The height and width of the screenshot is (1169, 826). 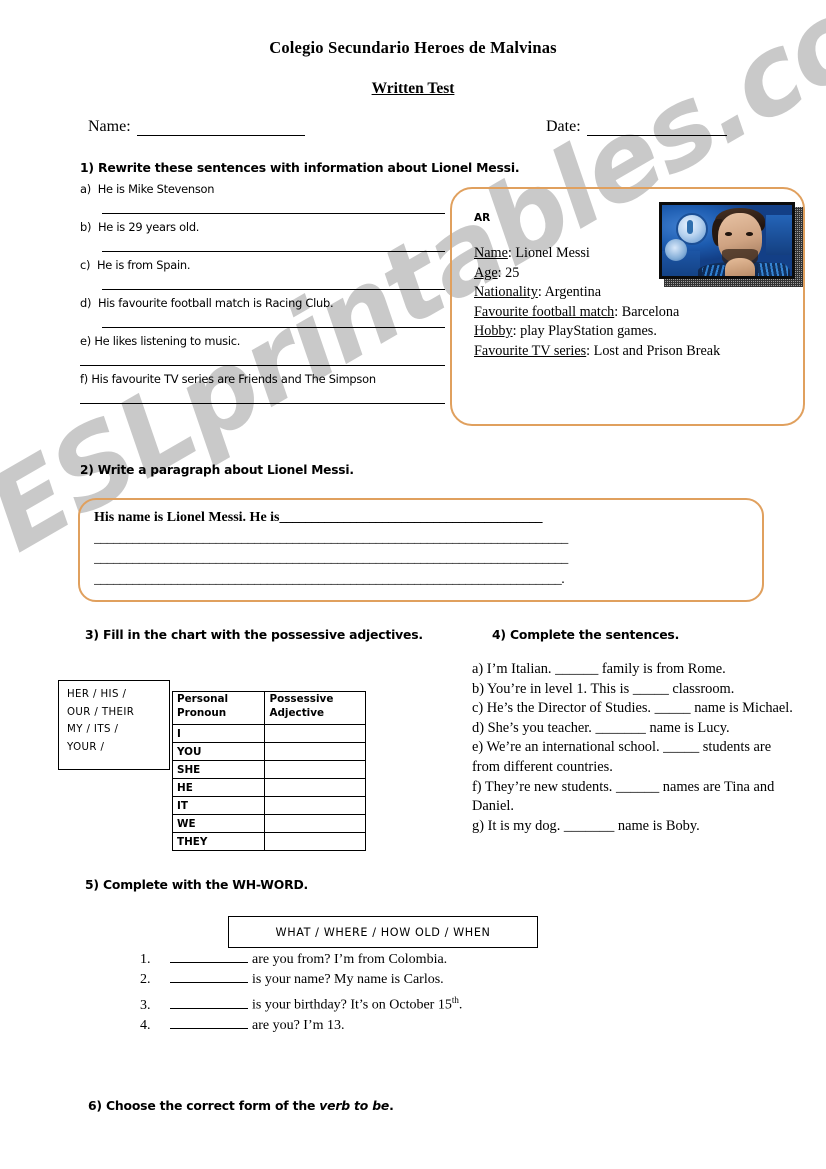 I want to click on wh-word-list: WHAT / WHERE / HOW OLD / WHEN, so click(x=383, y=932).